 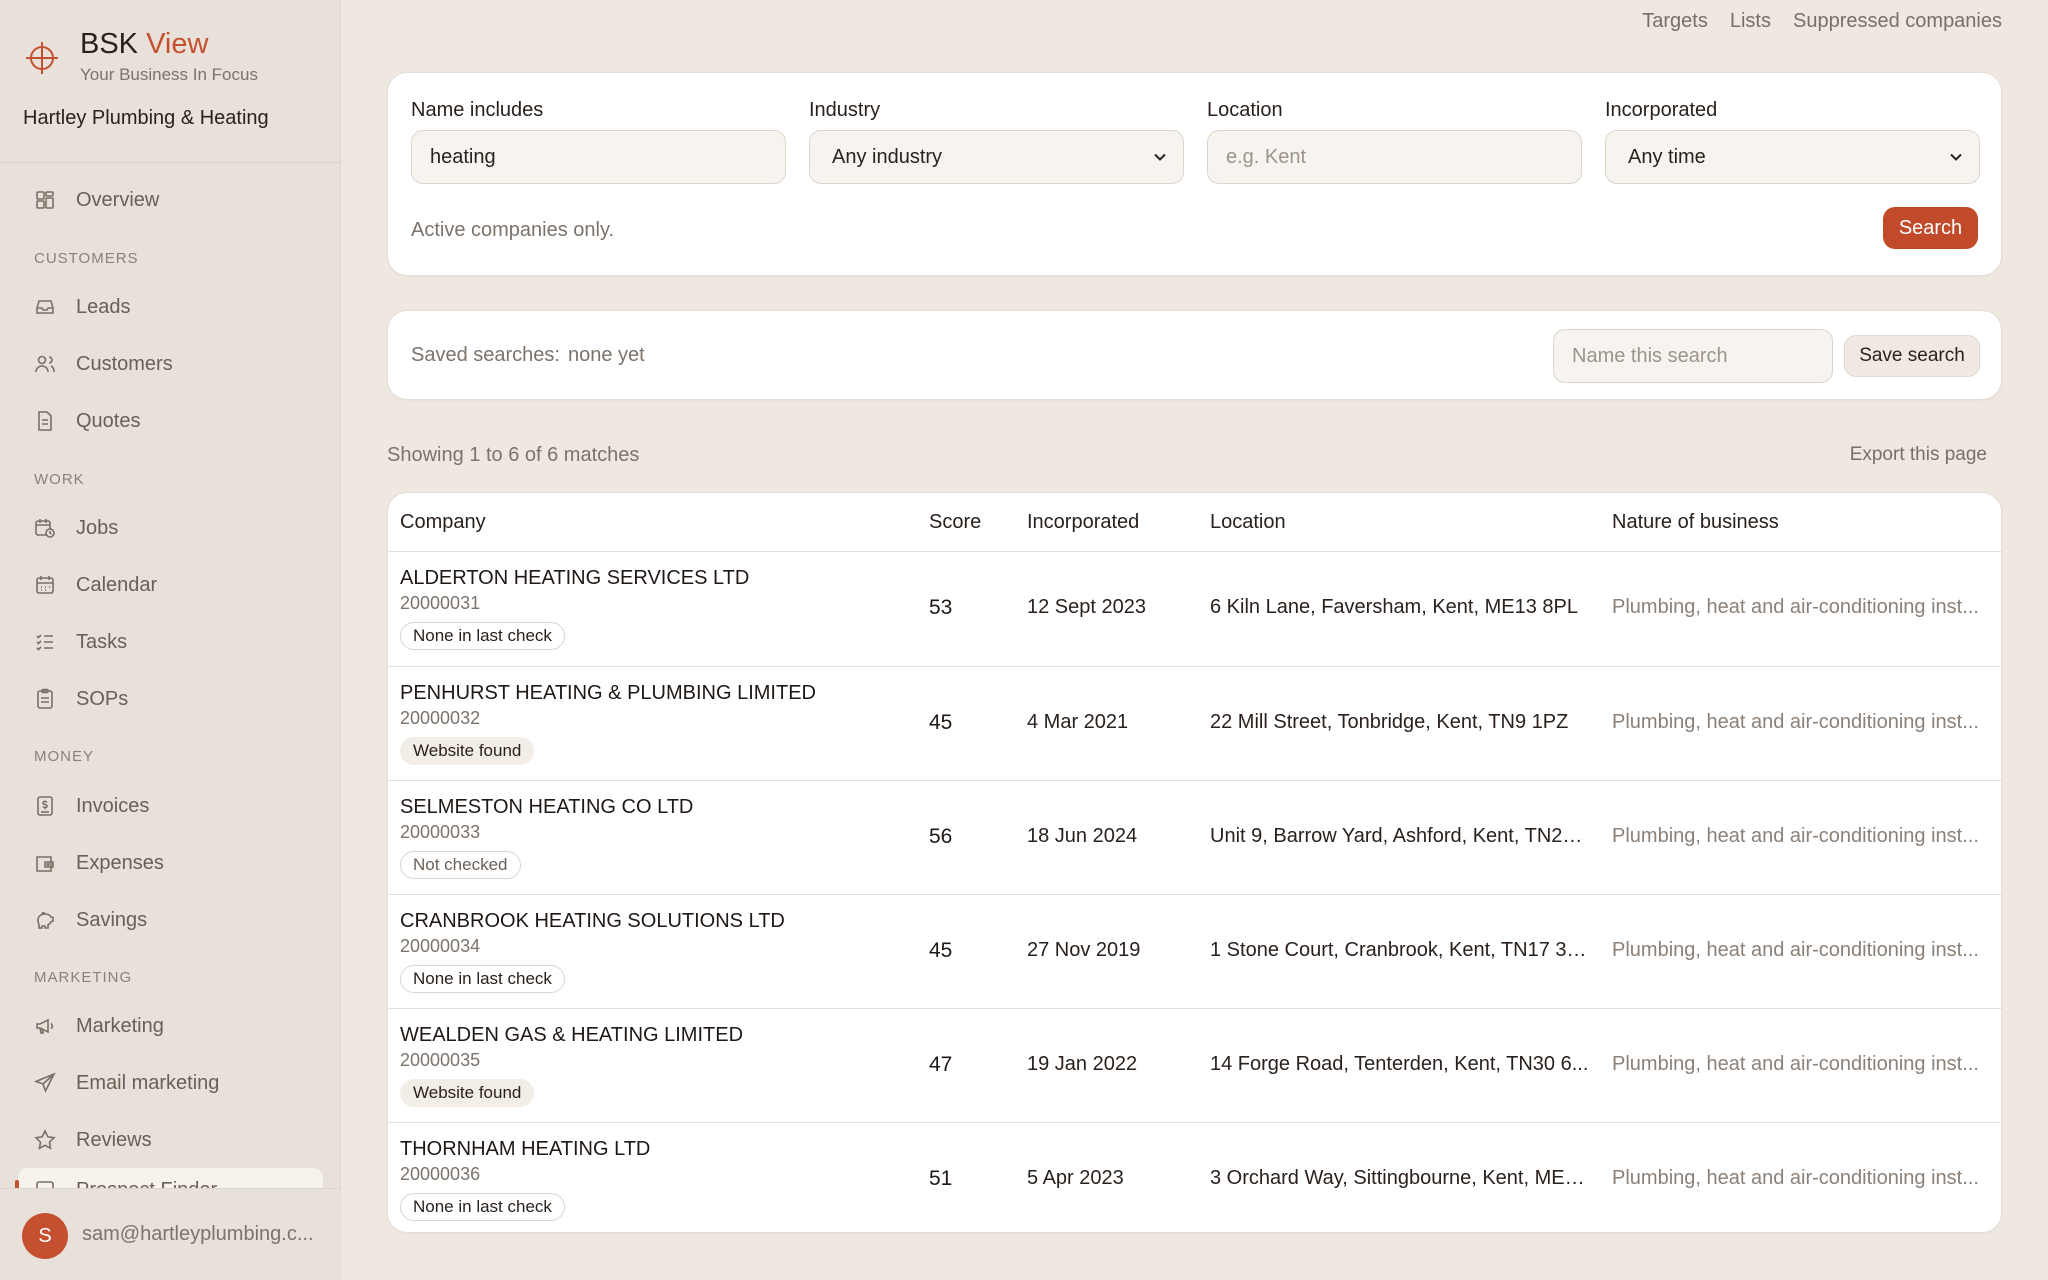 I want to click on sidebar-item-overview: Overview, so click(x=170, y=200).